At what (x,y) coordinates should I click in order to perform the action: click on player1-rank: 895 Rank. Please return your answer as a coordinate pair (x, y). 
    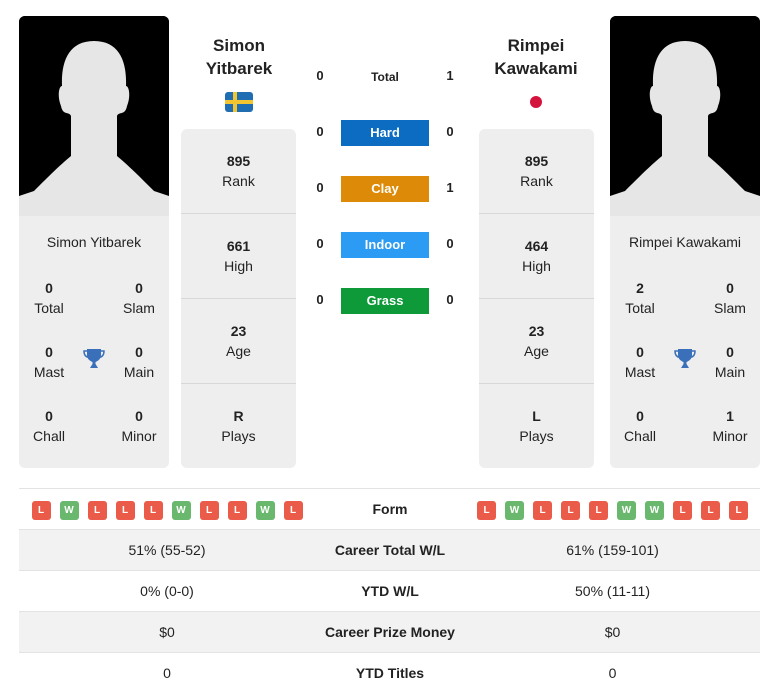
    Looking at the image, I should click on (238, 171).